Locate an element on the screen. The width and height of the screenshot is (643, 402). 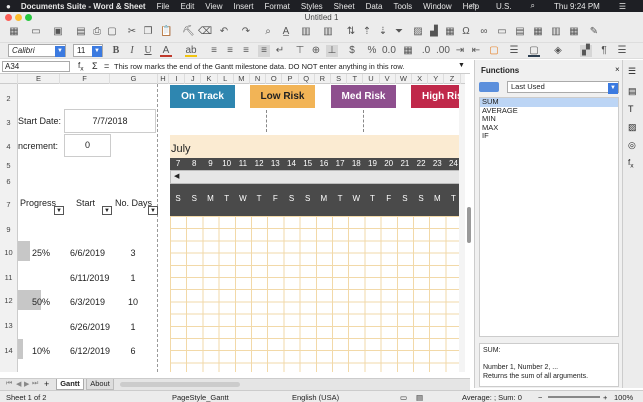
italic-icon: I is located at coordinates (132, 51).